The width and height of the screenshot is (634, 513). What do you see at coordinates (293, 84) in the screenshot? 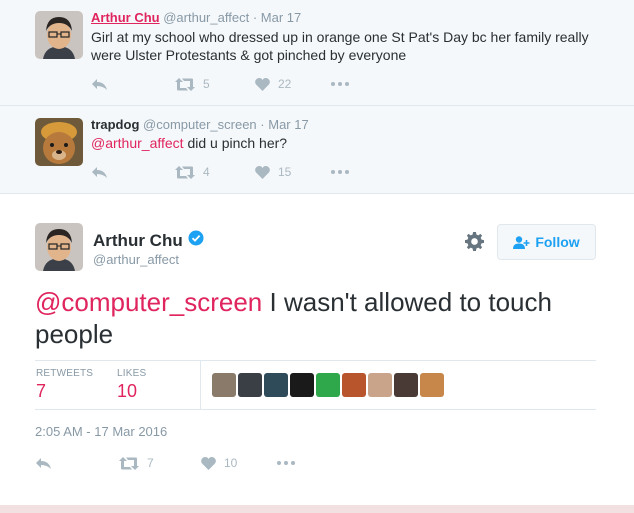
I see `like-button: 22` at bounding box center [293, 84].